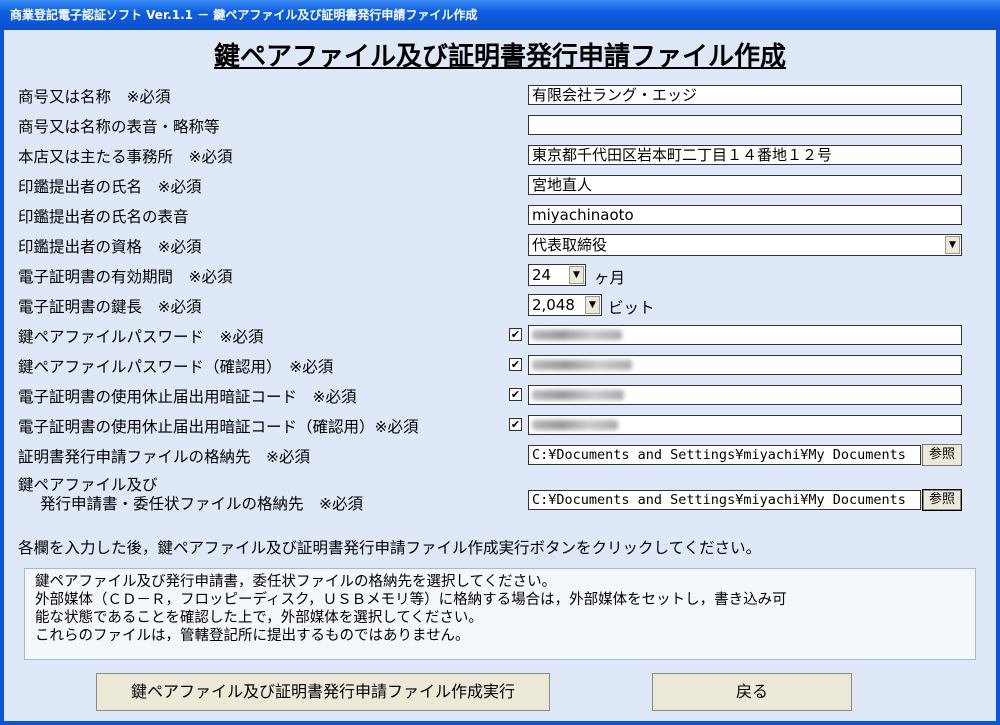  Describe the element at coordinates (323, 692) in the screenshot. I see `execute-button: 鍵ペアファイル及び証明書発行申請ファイル作成実行` at that location.